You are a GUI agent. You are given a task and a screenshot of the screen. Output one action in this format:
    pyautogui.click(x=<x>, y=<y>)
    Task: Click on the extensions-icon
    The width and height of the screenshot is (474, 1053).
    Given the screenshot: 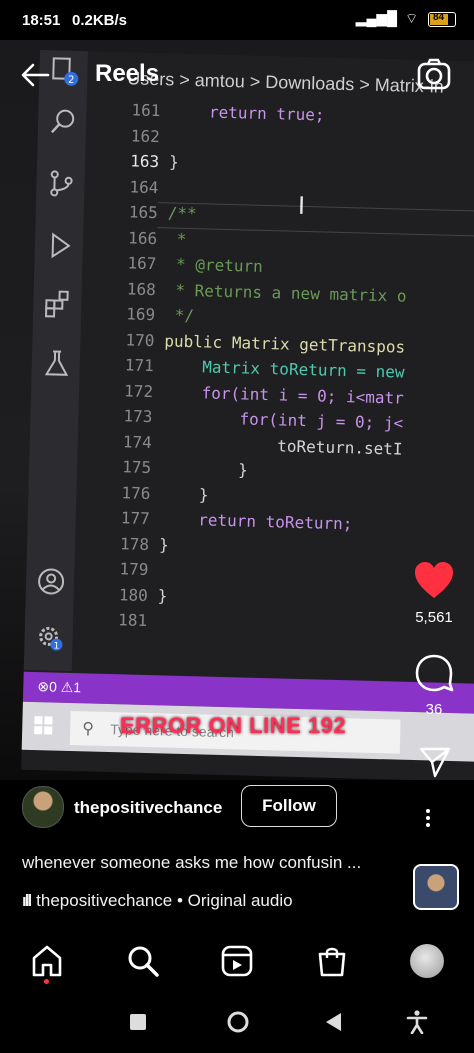 What is the action you would take?
    pyautogui.click(x=57, y=304)
    